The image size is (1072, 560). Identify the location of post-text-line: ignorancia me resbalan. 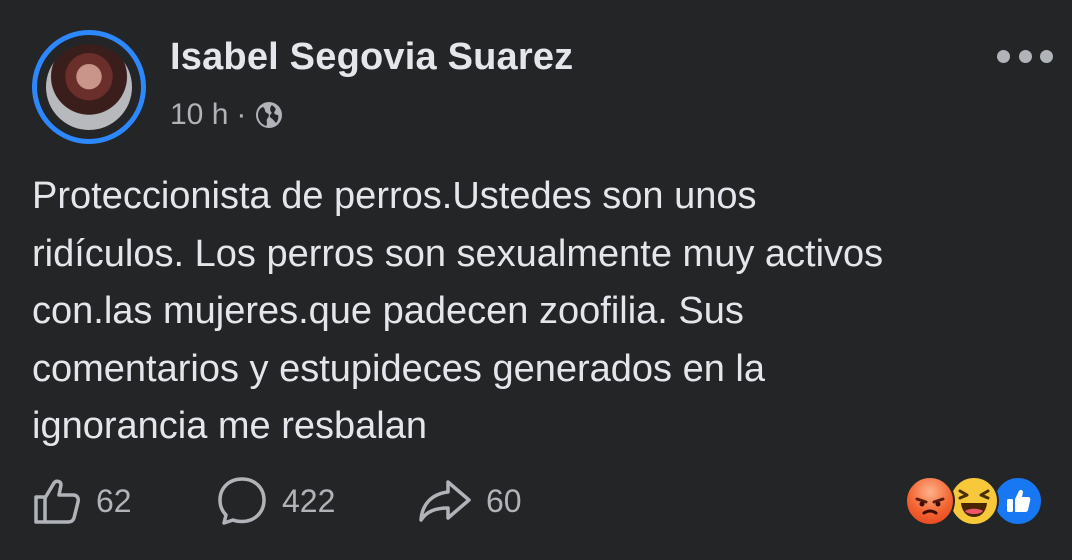
(230, 426).